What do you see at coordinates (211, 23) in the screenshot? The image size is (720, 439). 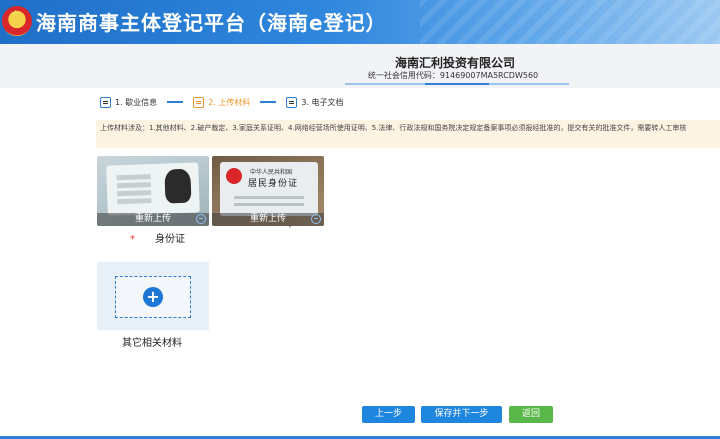 I see `site-title: 海南商事主体登记平台（海南e登记）` at bounding box center [211, 23].